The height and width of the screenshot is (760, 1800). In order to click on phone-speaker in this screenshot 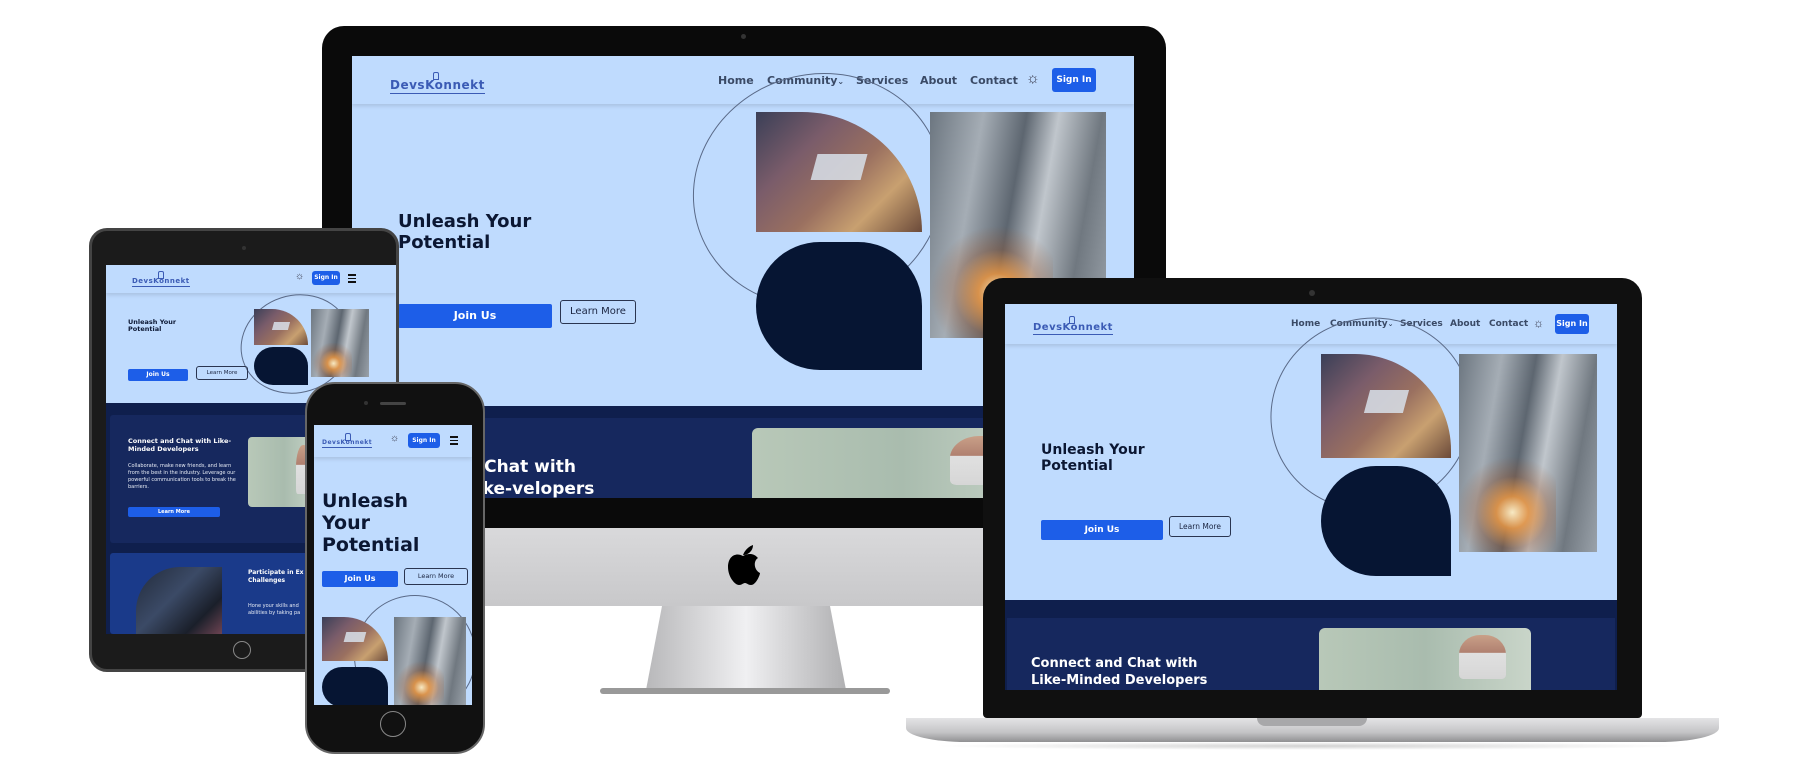, I will do `click(393, 403)`.